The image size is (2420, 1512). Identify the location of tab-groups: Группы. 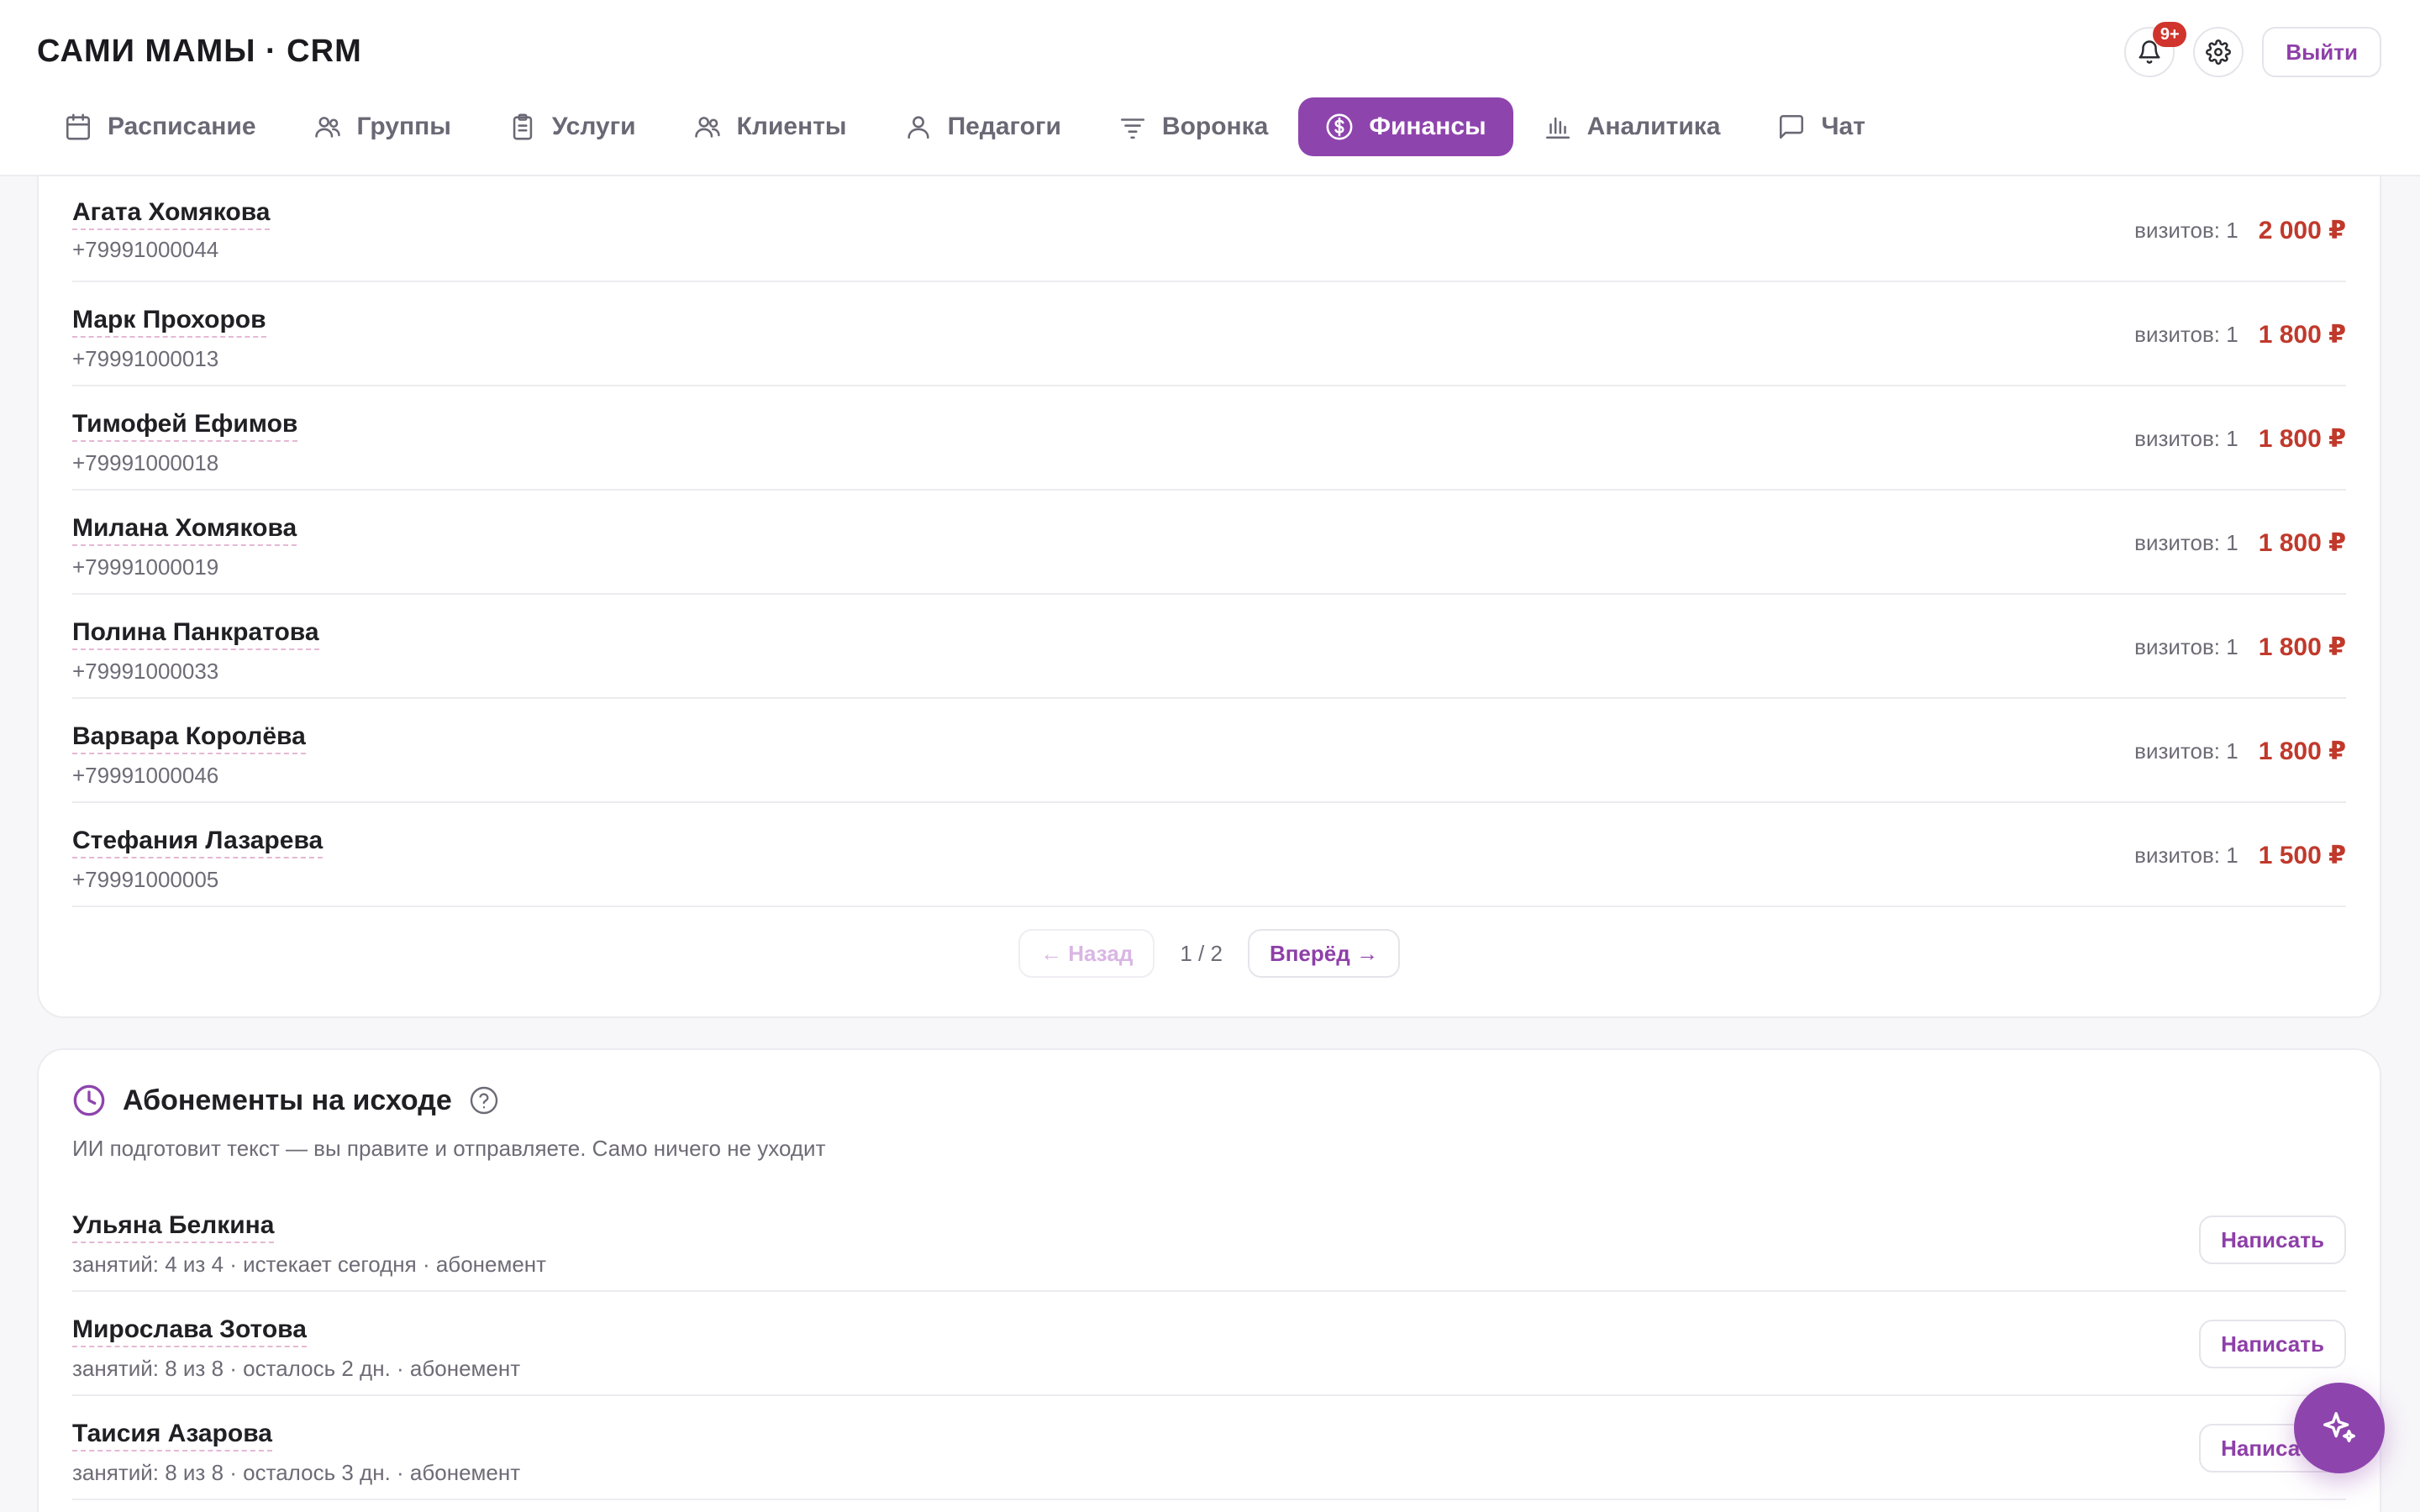
(382, 126).